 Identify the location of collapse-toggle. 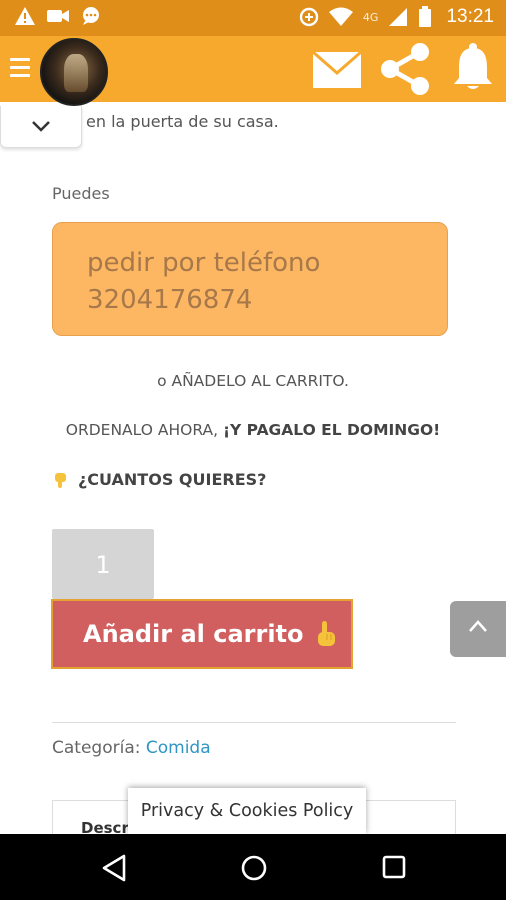
(41, 127).